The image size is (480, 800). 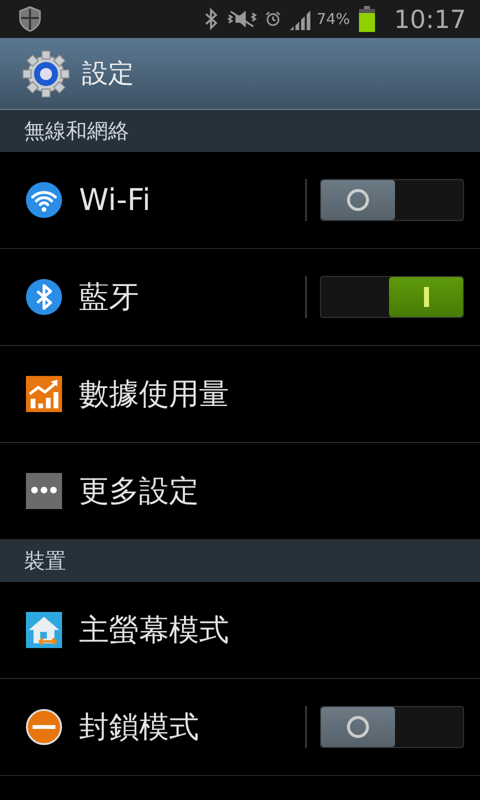 What do you see at coordinates (44, 727) in the screenshot?
I see `block-icon` at bounding box center [44, 727].